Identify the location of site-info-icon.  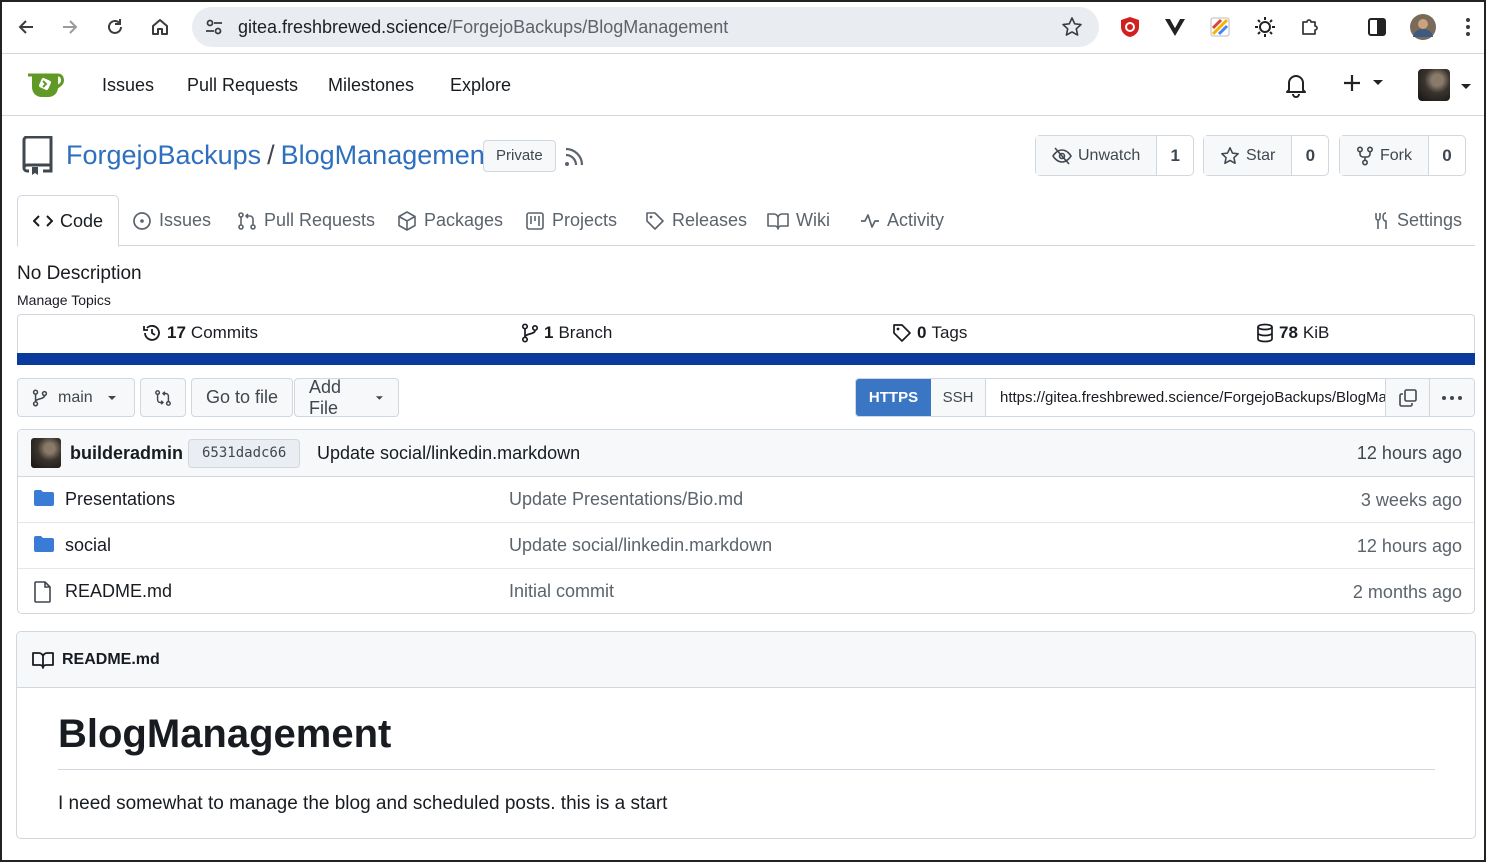
(214, 27).